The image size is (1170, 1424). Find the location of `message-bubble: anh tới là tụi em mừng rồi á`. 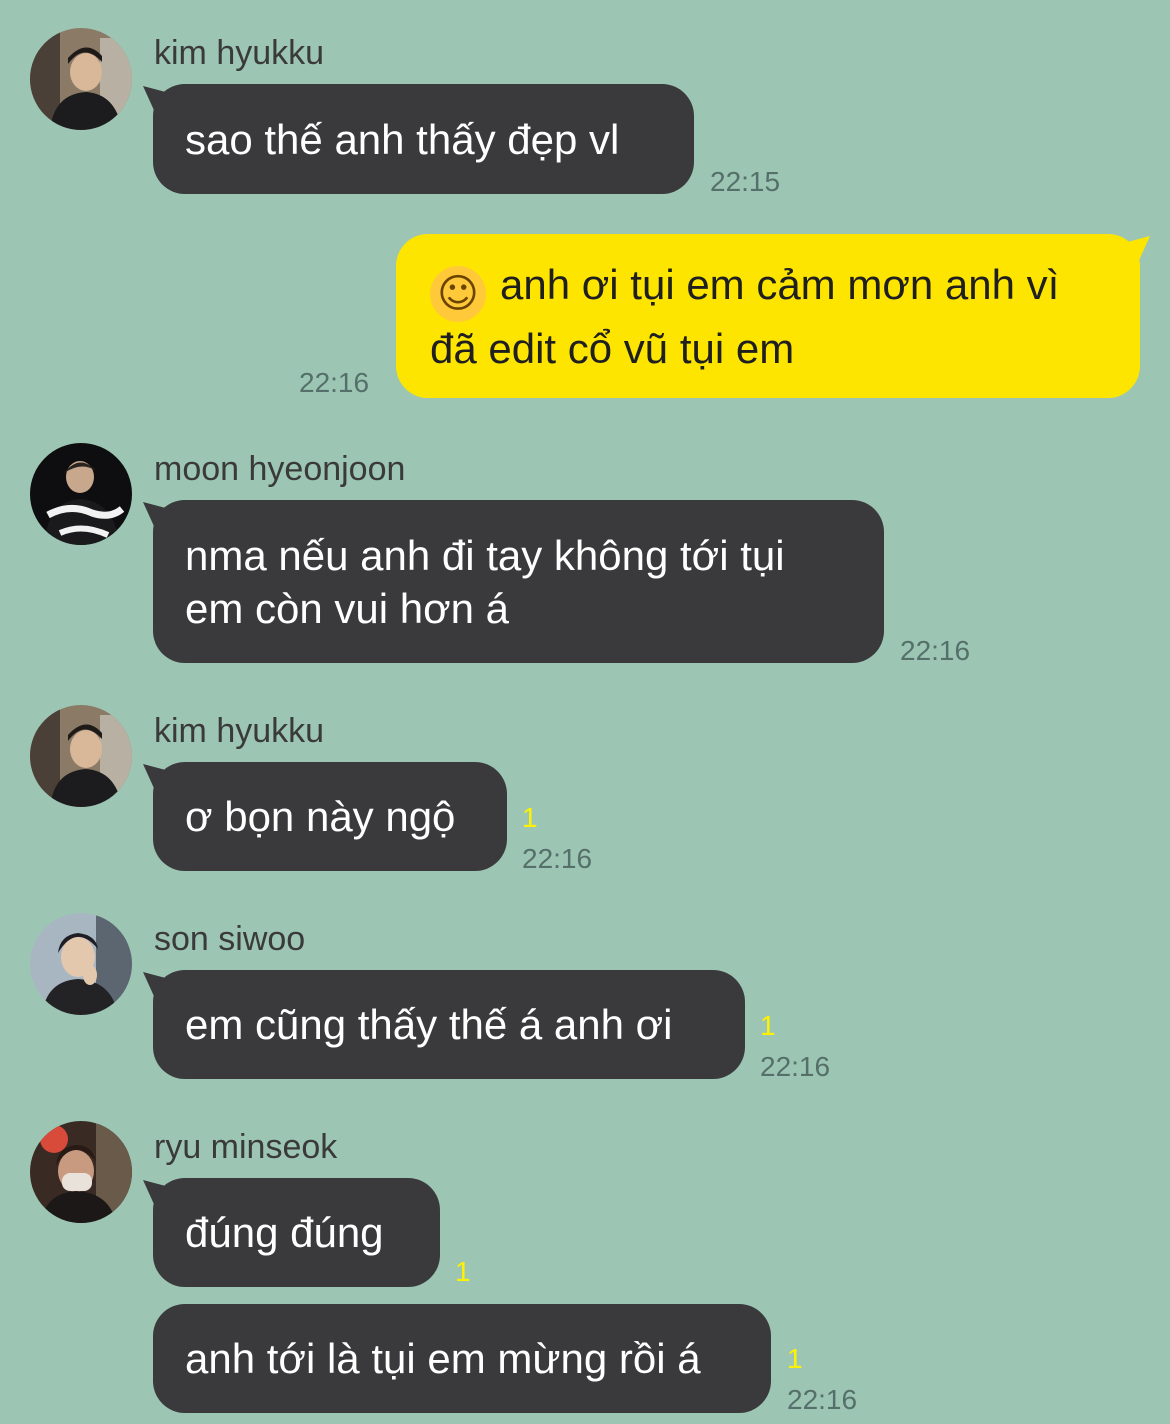

message-bubble: anh tới là tụi em mừng rồi á is located at coordinates (462, 1358).